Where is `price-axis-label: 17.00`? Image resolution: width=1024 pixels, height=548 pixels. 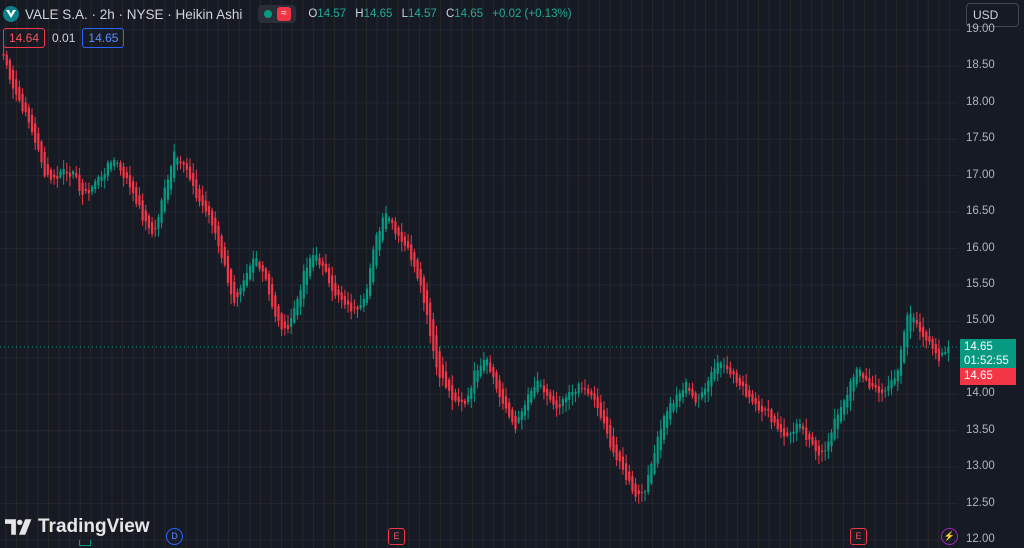
price-axis-label: 17.00 is located at coordinates (980, 174).